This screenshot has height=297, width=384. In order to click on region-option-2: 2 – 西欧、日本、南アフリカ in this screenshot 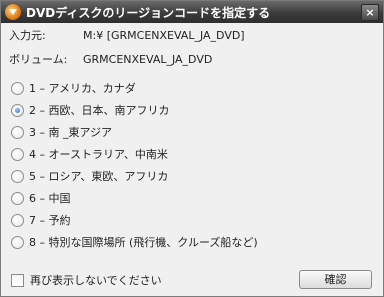, I will do `click(90, 110)`.